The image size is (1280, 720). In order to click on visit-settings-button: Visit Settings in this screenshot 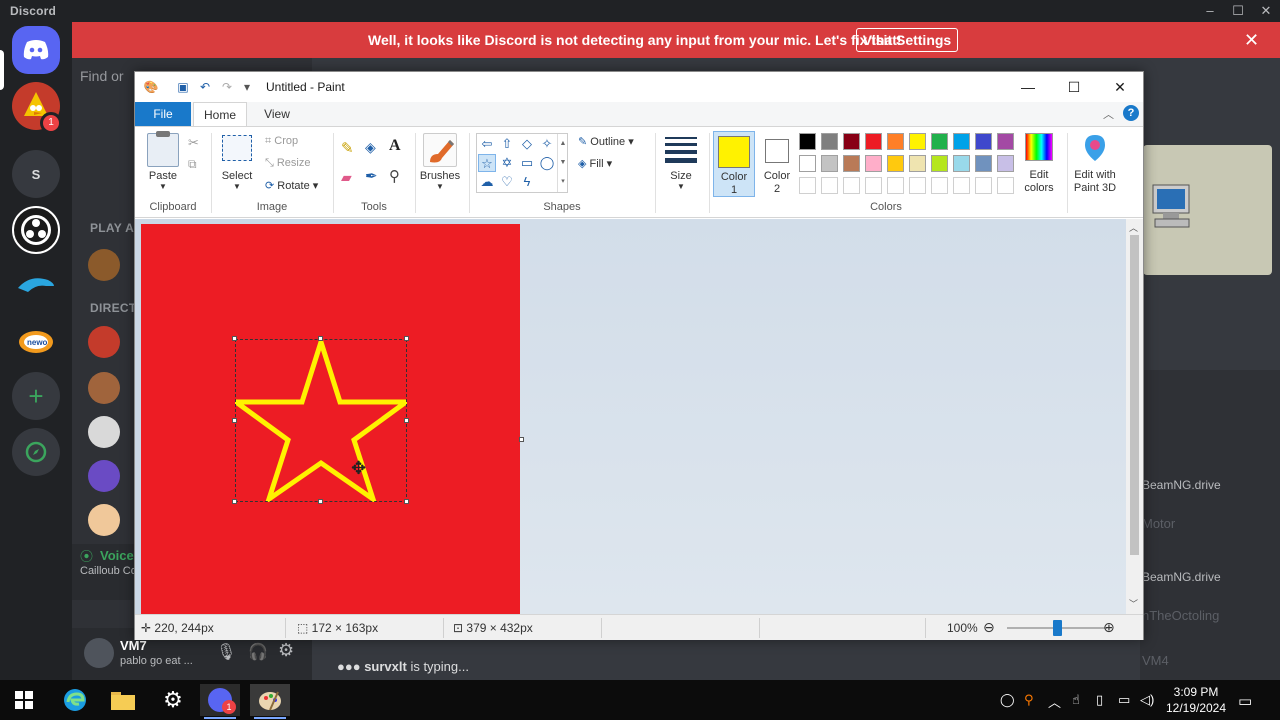, I will do `click(907, 40)`.